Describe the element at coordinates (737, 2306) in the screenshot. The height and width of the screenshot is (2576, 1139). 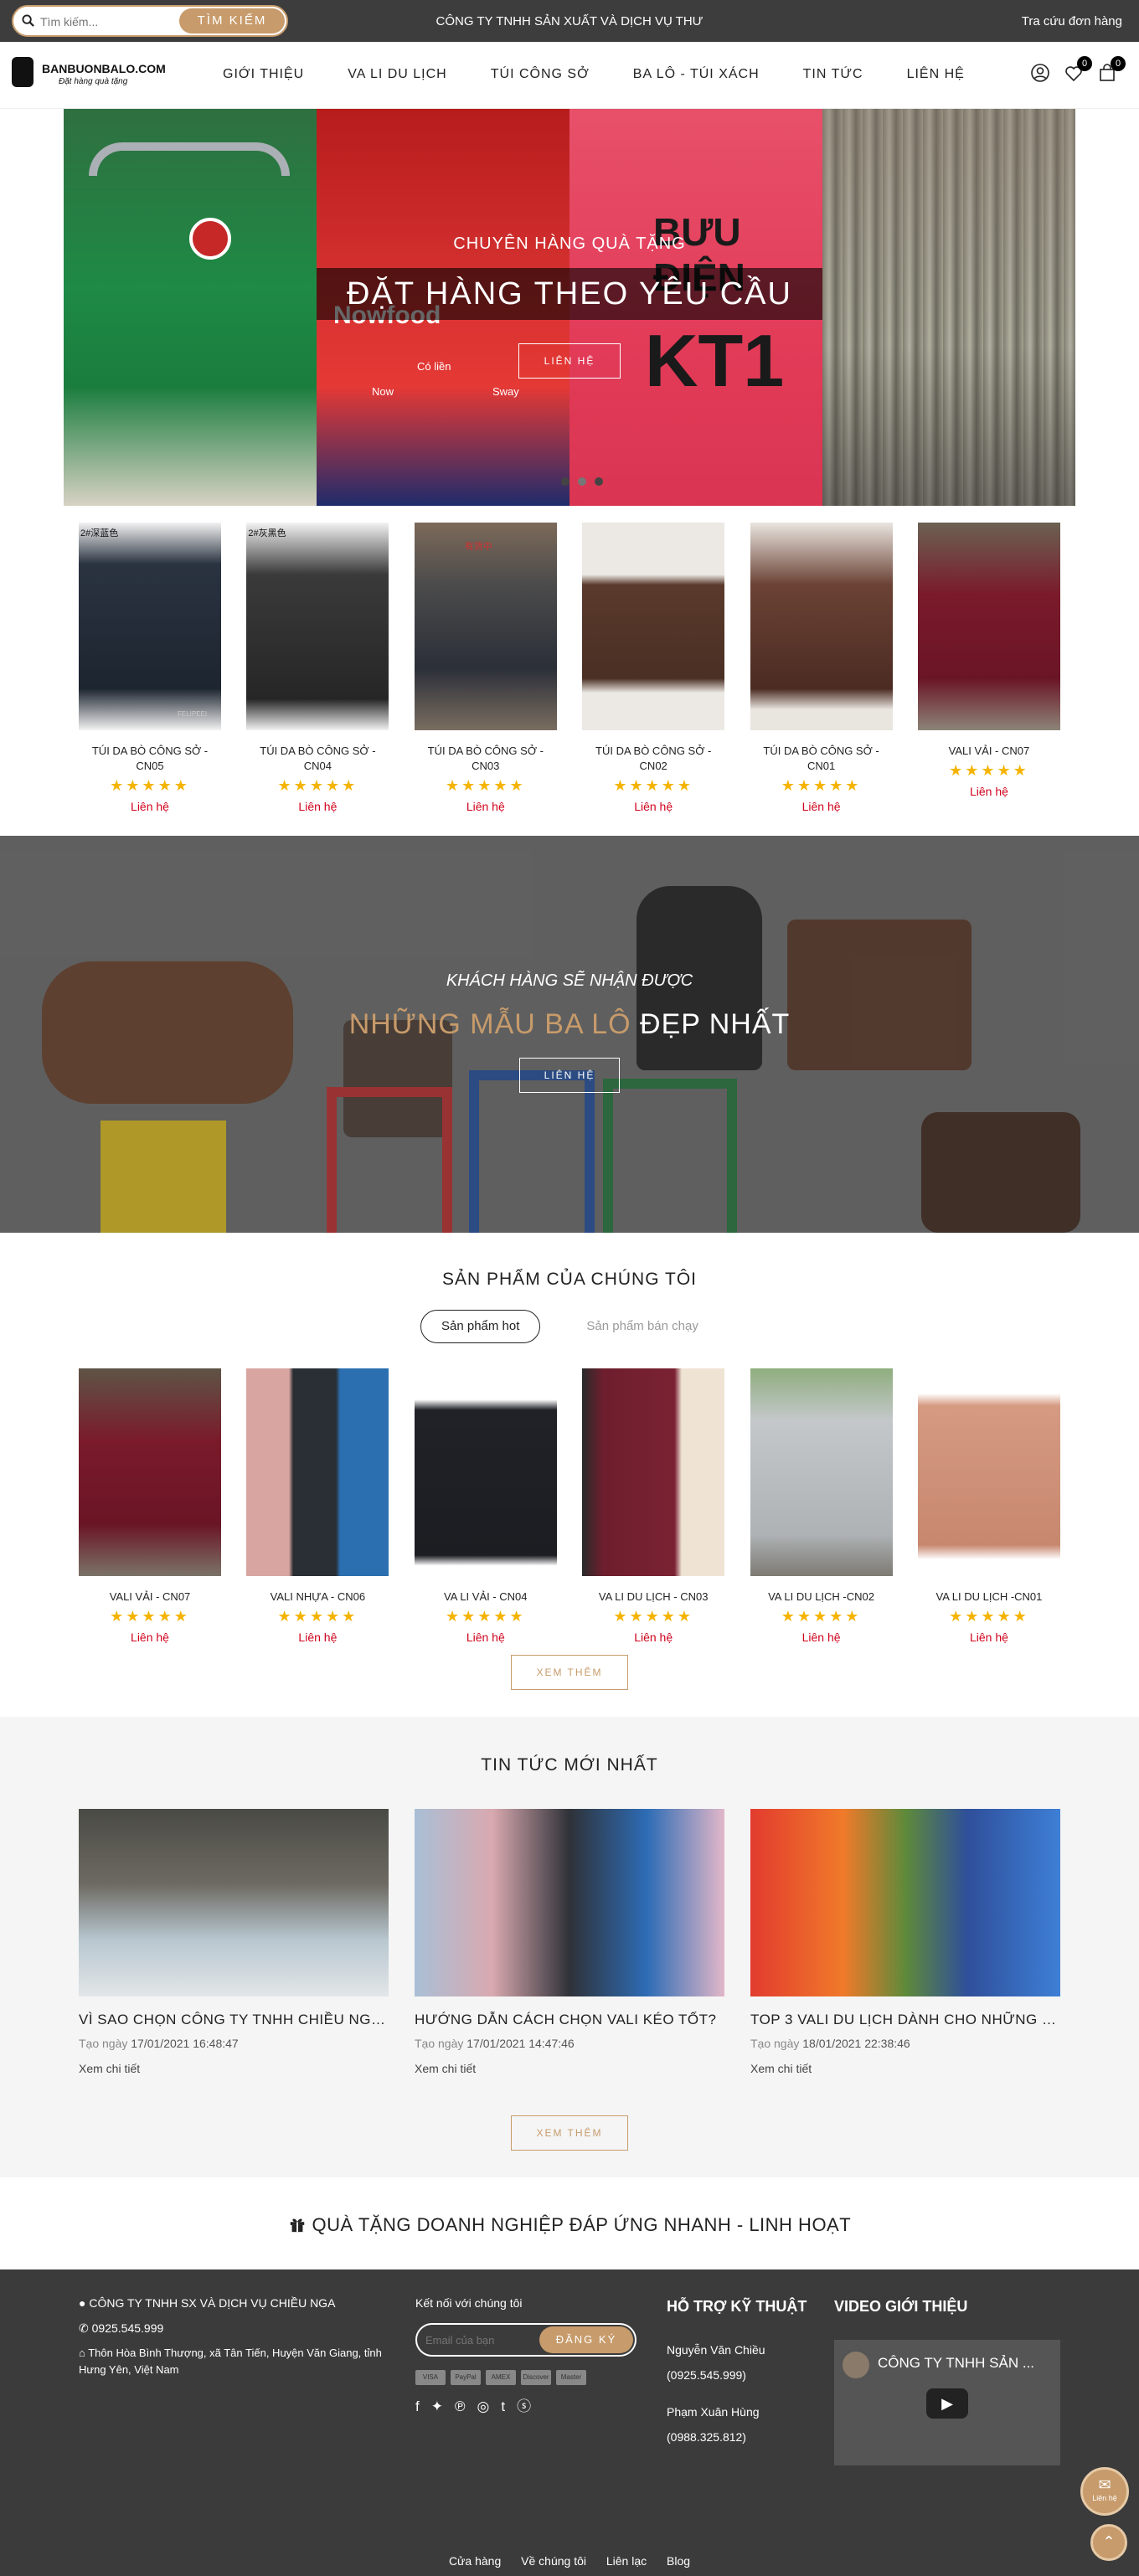
I see `support-title: HỖ TRỢ KỸ THUẬT` at that location.